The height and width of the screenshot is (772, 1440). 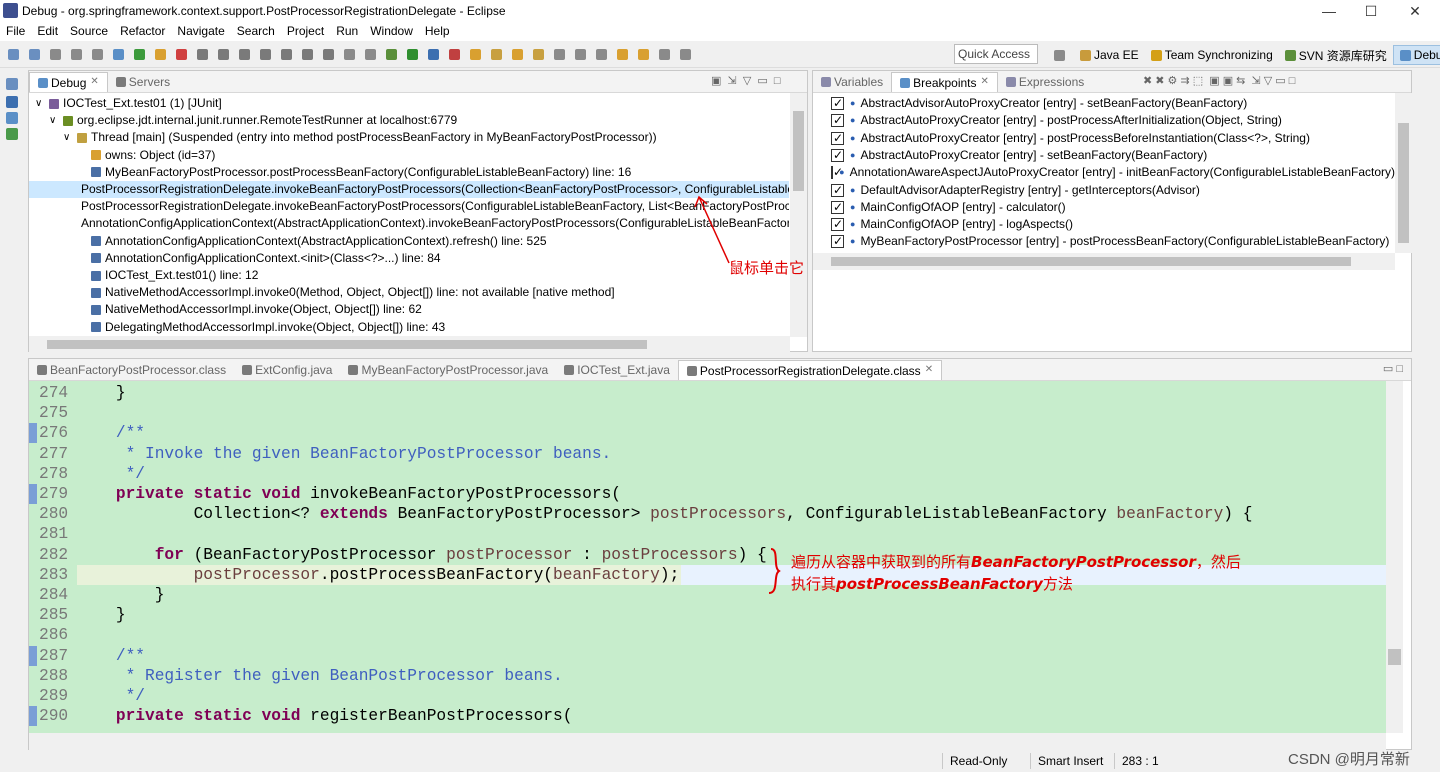 I want to click on tab-beanfactorypostprocessor-class: BeanFactoryPostProcessor.class, so click(x=131, y=370).